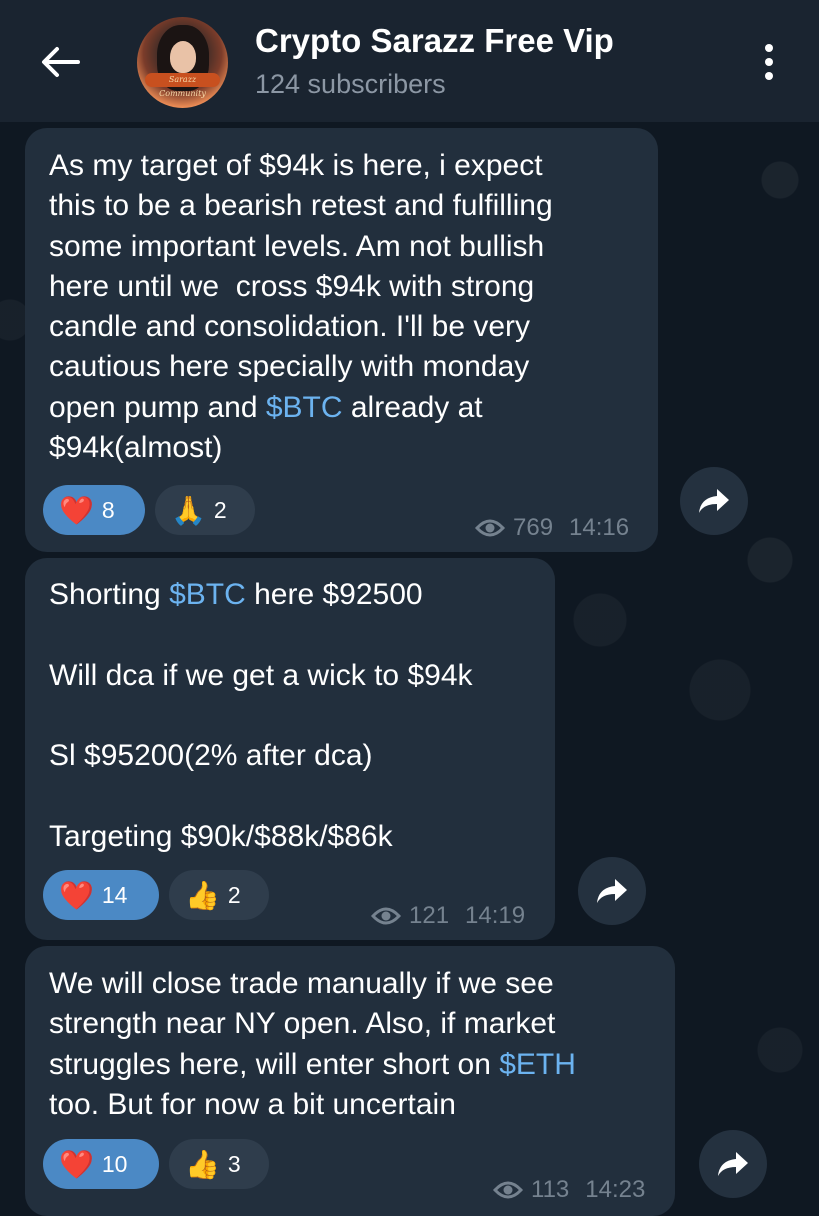 This screenshot has width=819, height=1216. Describe the element at coordinates (350, 84) in the screenshot. I see `subscriber-count: 124 subscribers` at that location.